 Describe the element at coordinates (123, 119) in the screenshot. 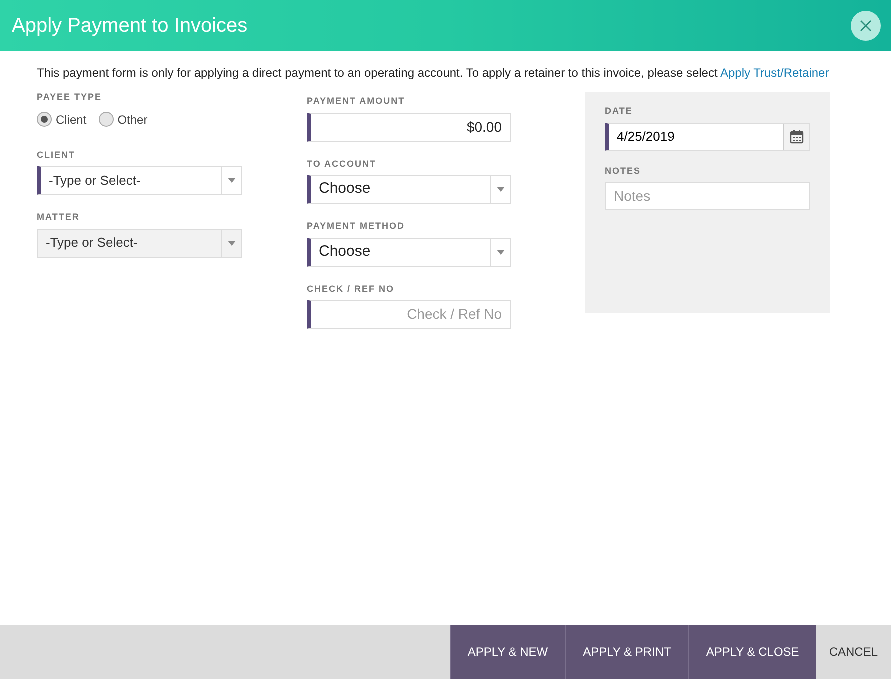

I see `radio-option: Other` at that location.